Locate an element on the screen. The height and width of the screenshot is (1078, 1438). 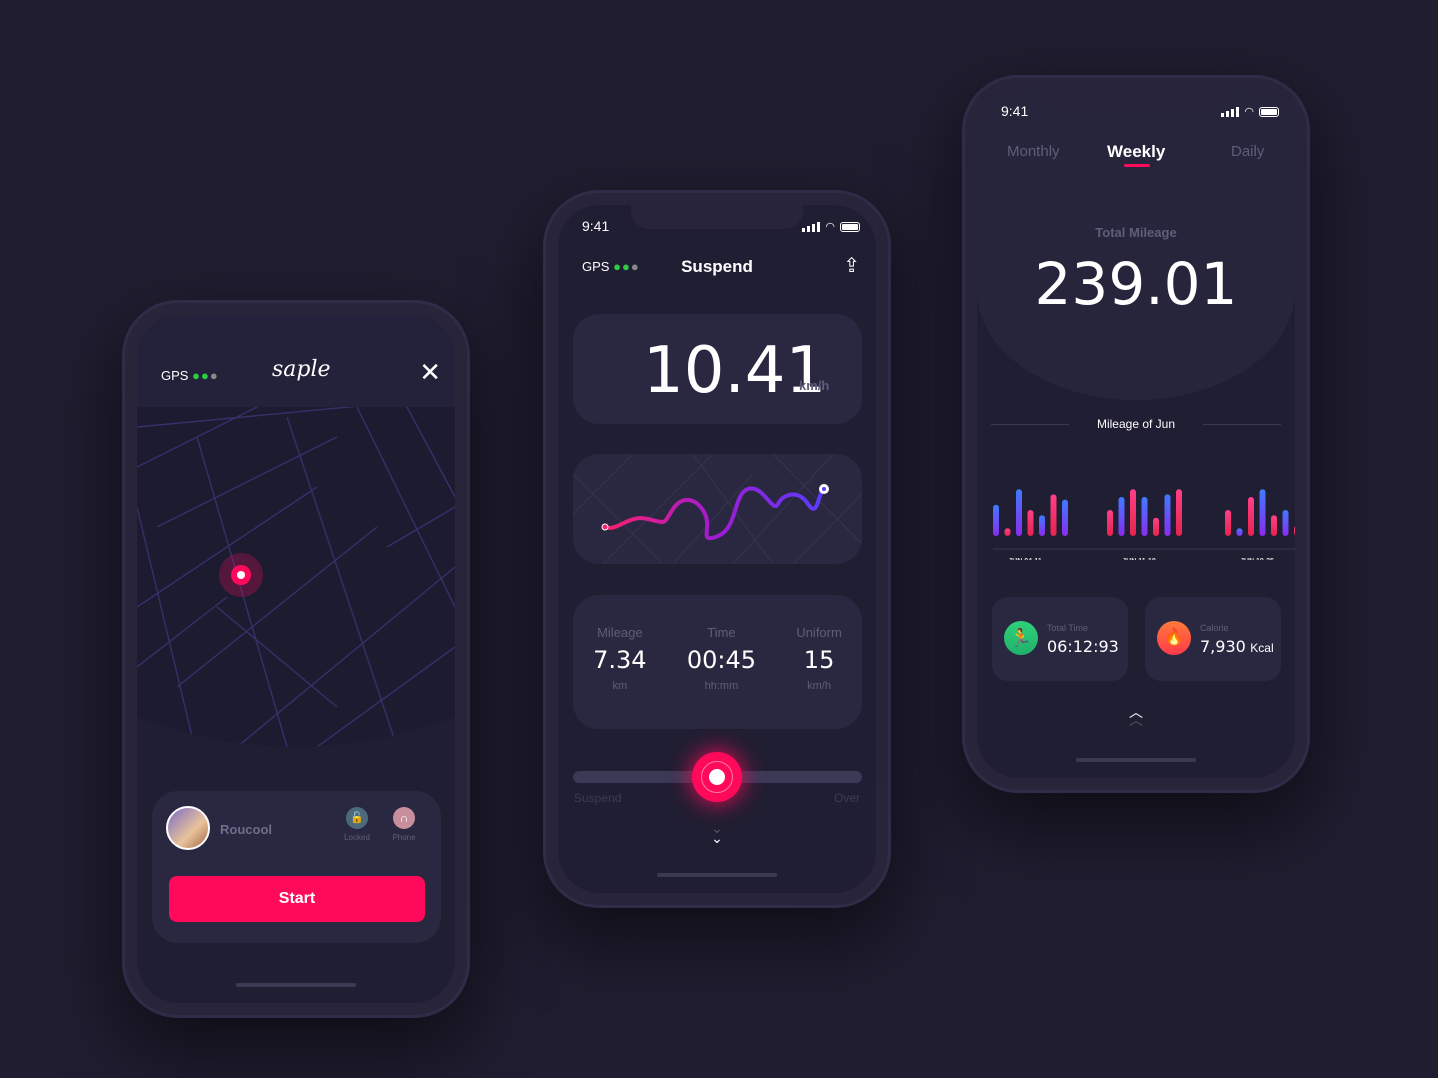
stat-uniform: Uniform 15 km/h is located at coordinates (819, 677).